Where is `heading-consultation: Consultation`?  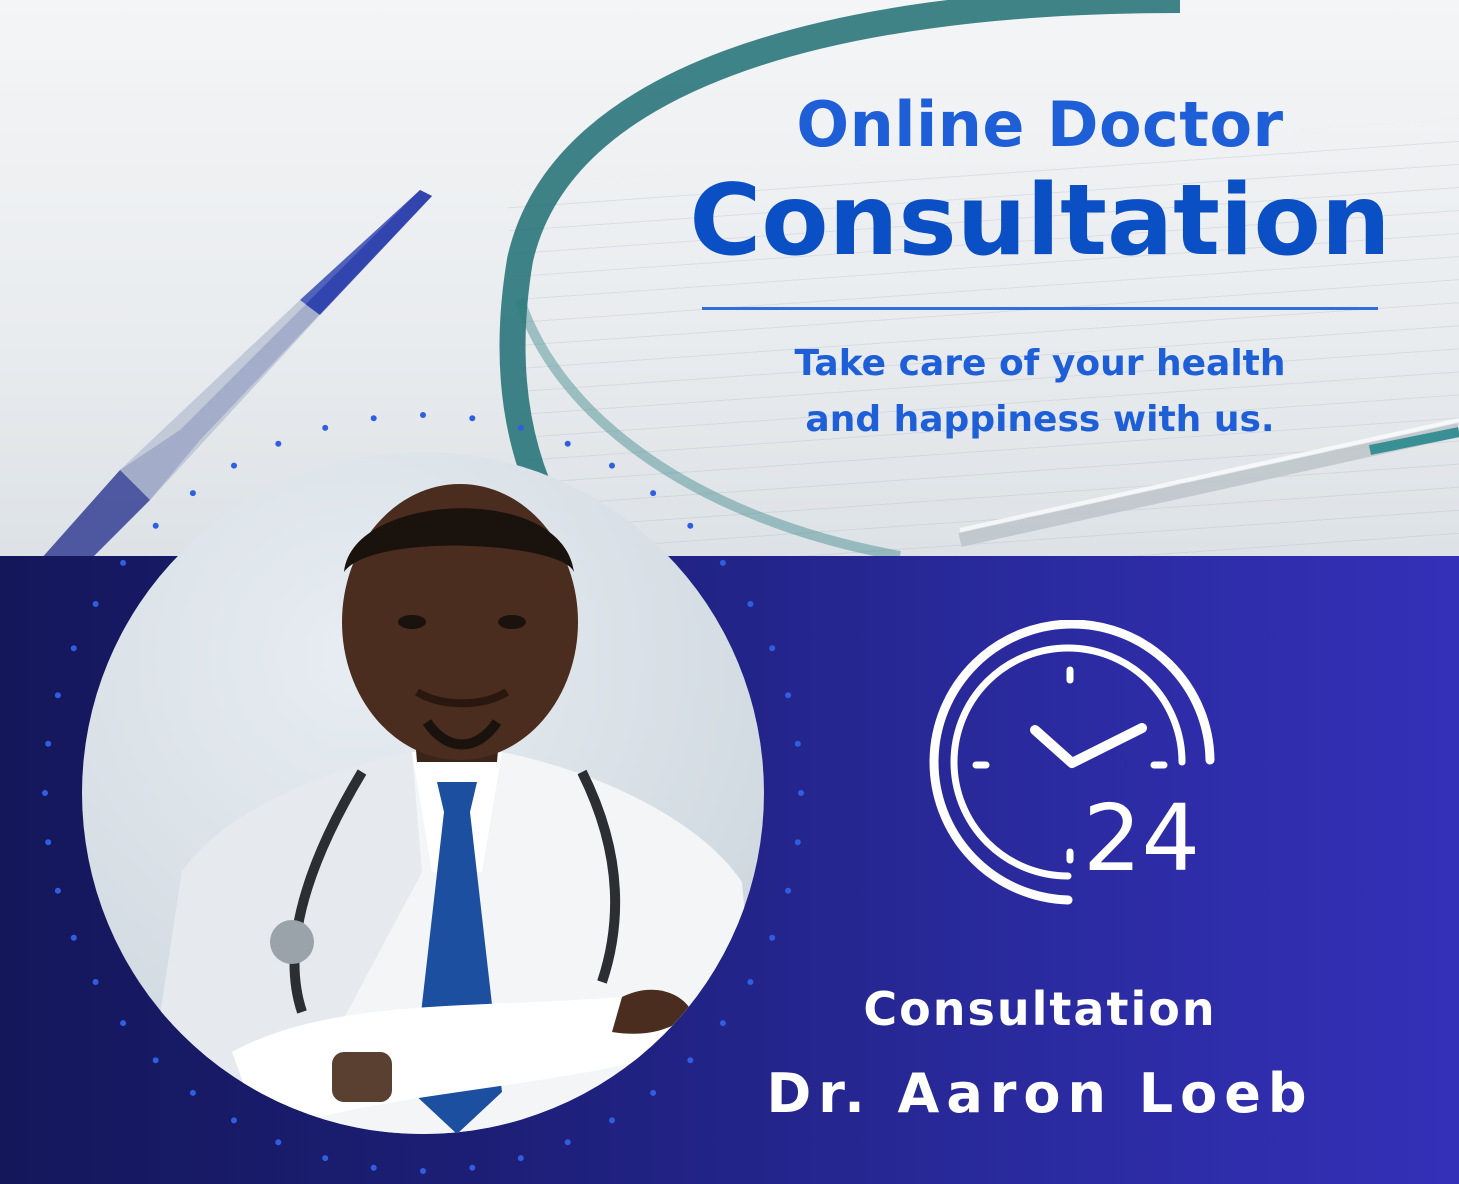
heading-consultation: Consultation is located at coordinates (1040, 221).